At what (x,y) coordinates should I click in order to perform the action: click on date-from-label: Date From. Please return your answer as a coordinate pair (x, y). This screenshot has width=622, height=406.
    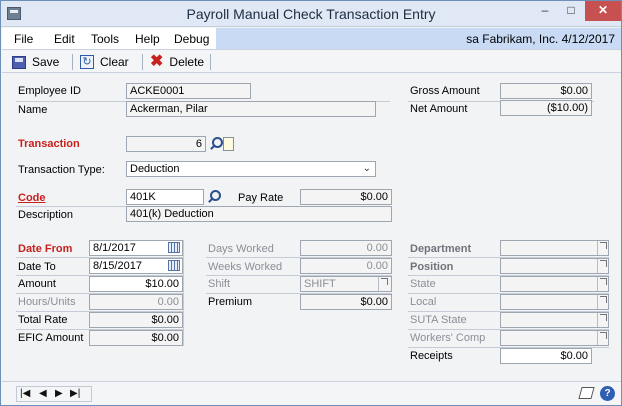
    Looking at the image, I should click on (45, 249).